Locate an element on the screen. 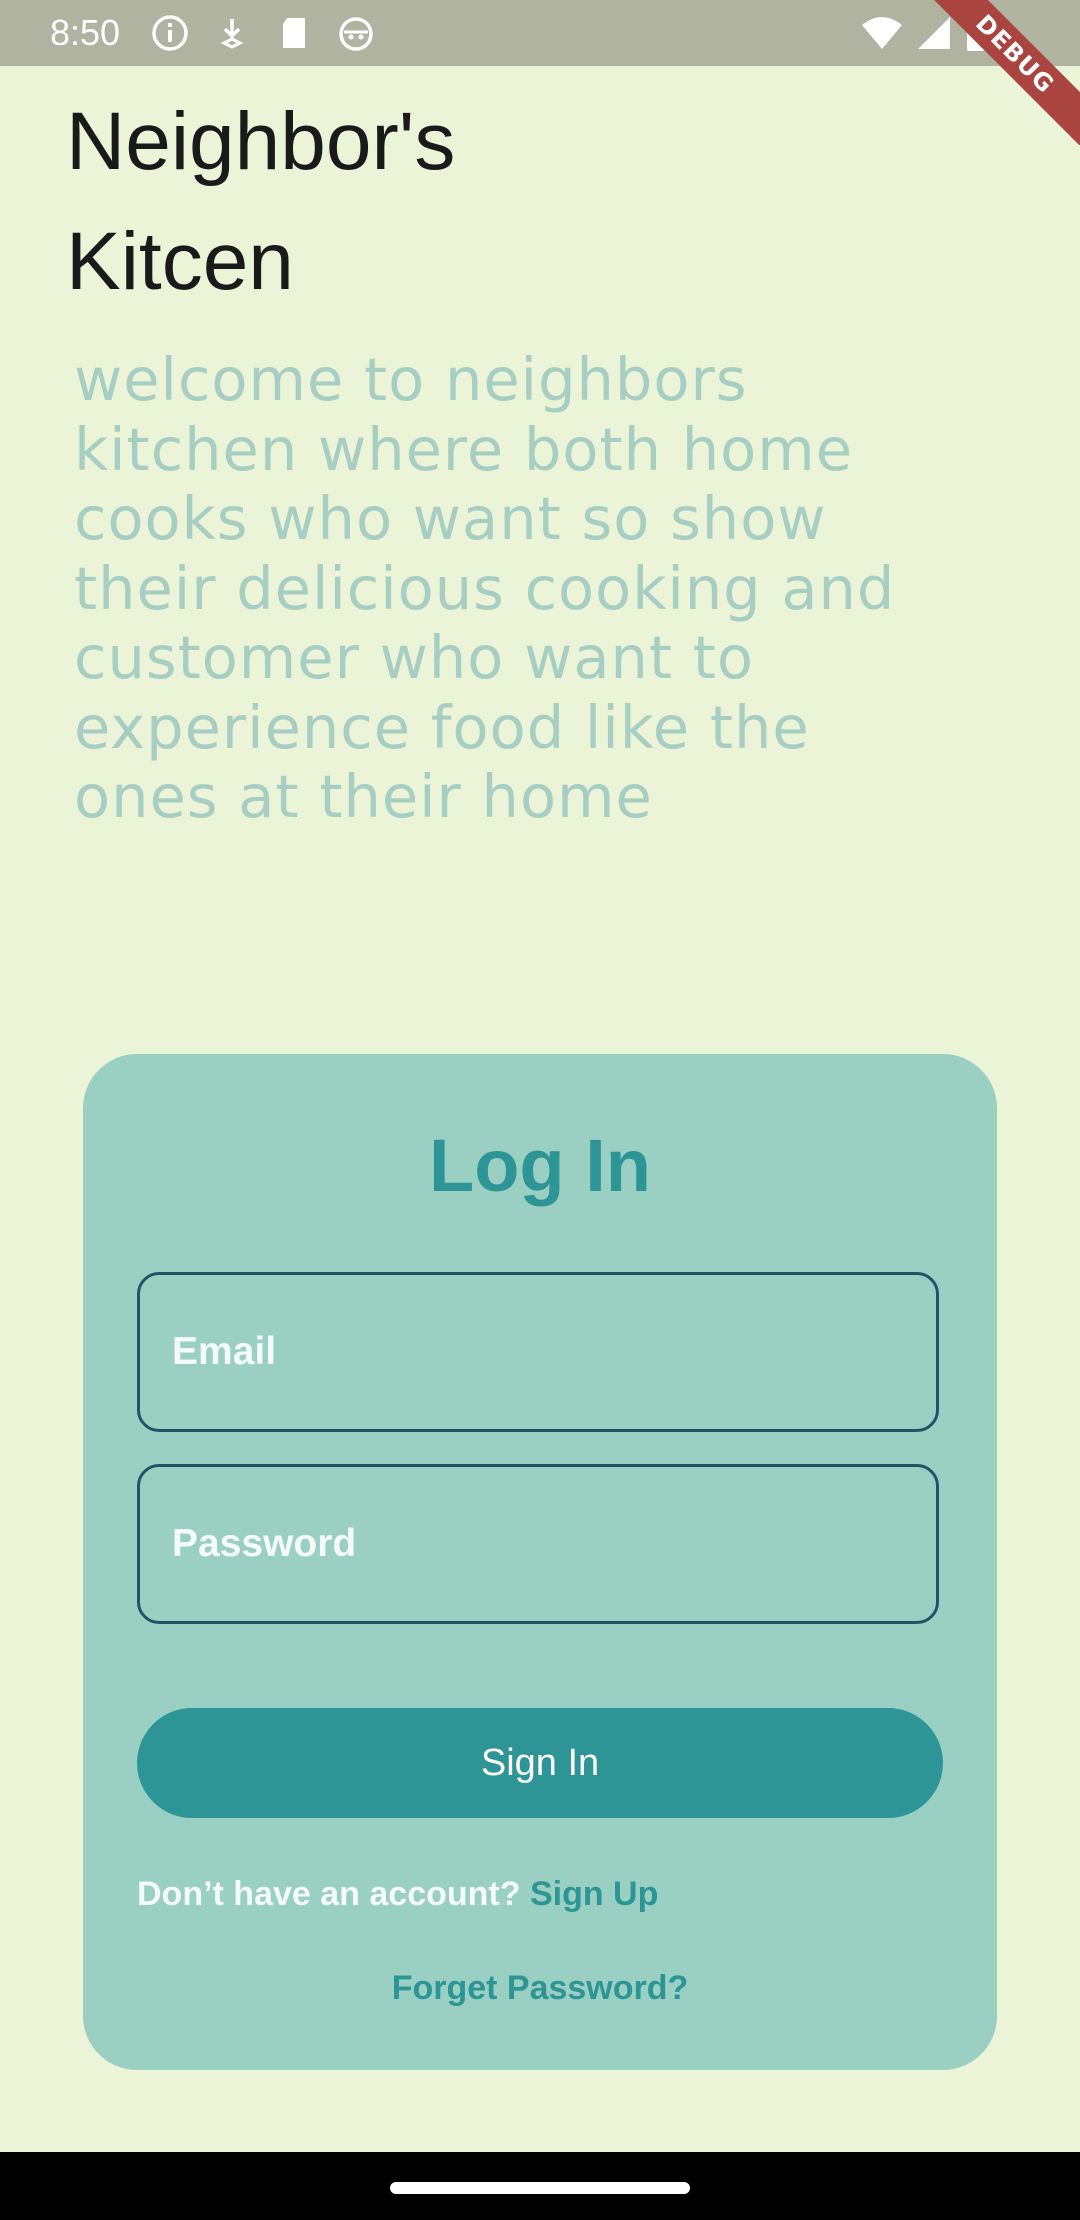 This screenshot has height=2220, width=1080. signup-row: Don’t have an account? Sign Up is located at coordinates (397, 1894).